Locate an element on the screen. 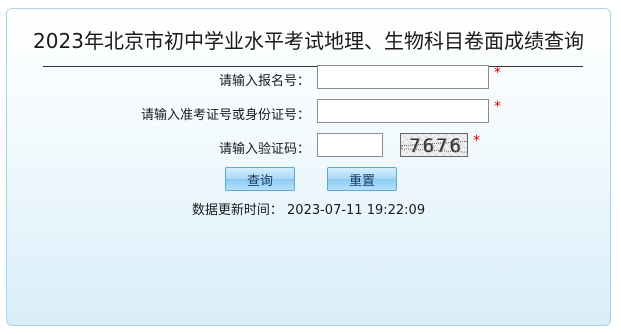 This screenshot has width=621, height=334. exam-id-input is located at coordinates (403, 111).